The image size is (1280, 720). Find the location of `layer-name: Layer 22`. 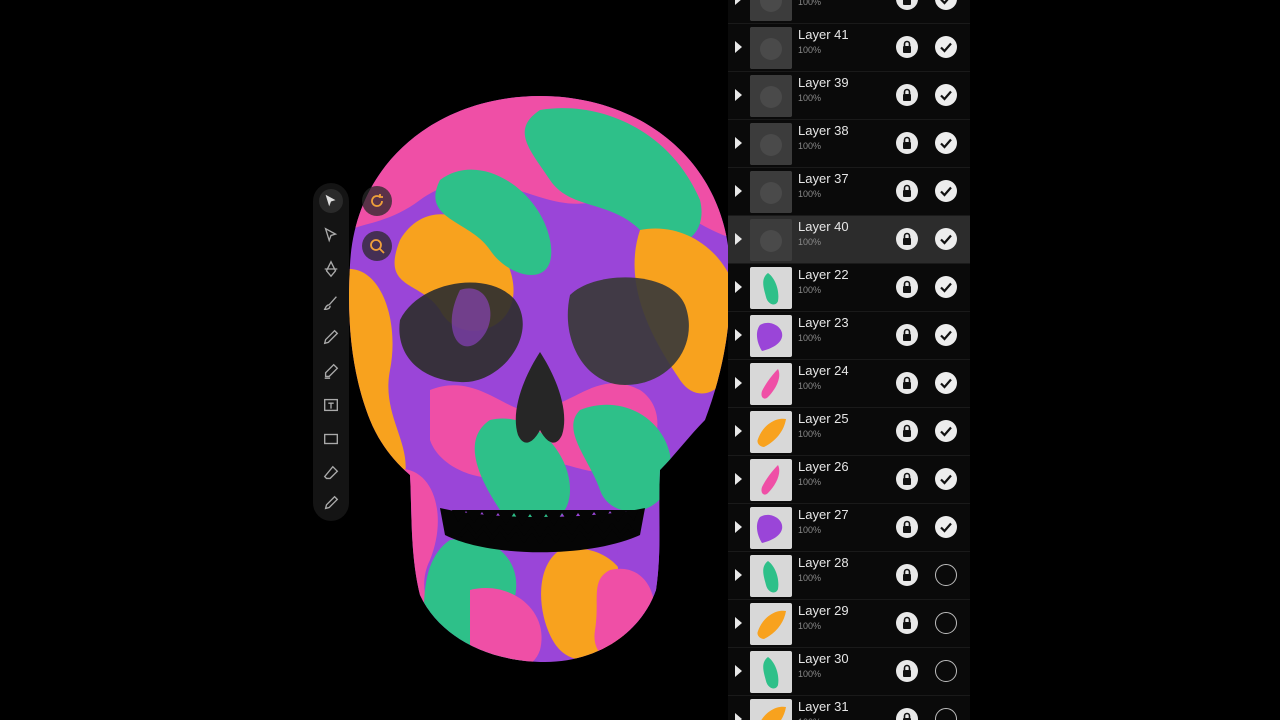

layer-name: Layer 22 is located at coordinates (823, 274).